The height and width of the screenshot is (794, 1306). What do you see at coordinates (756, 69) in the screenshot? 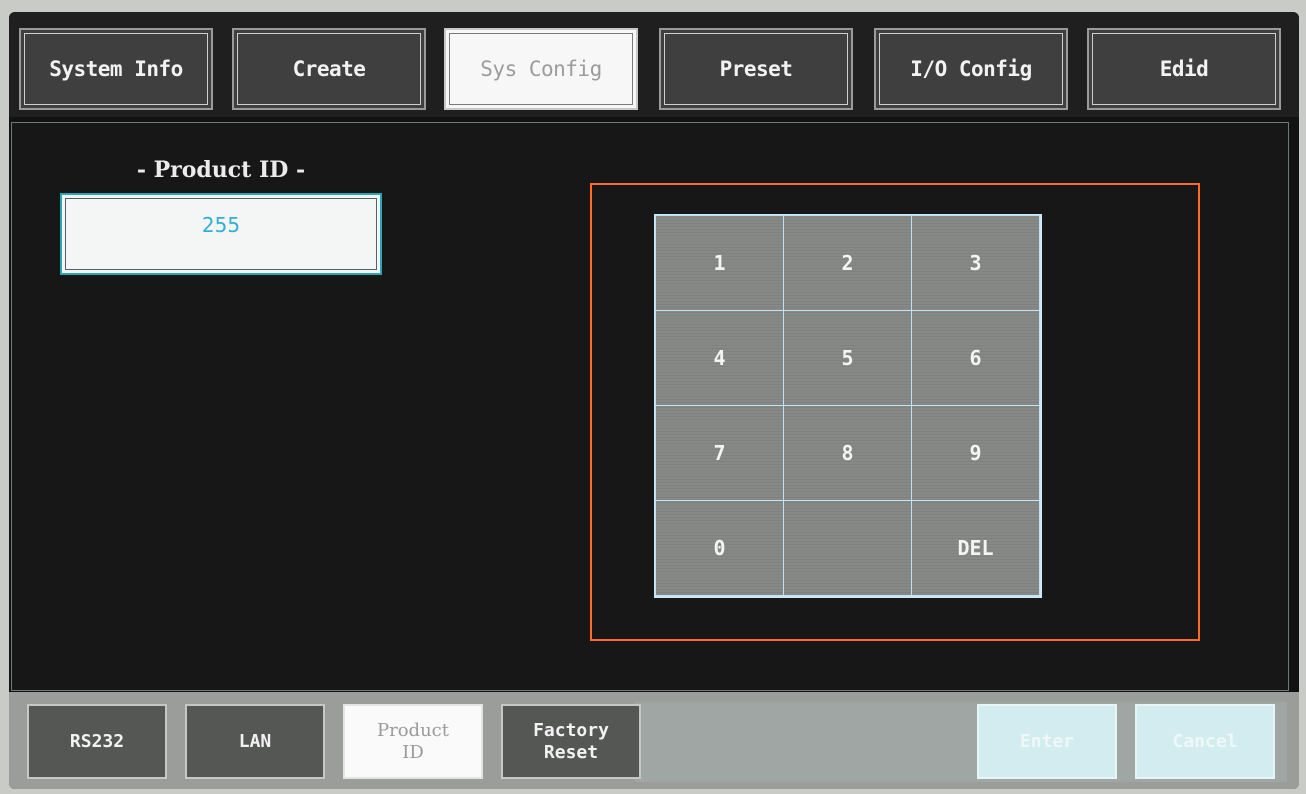
I see `tab-preset: Preset` at bounding box center [756, 69].